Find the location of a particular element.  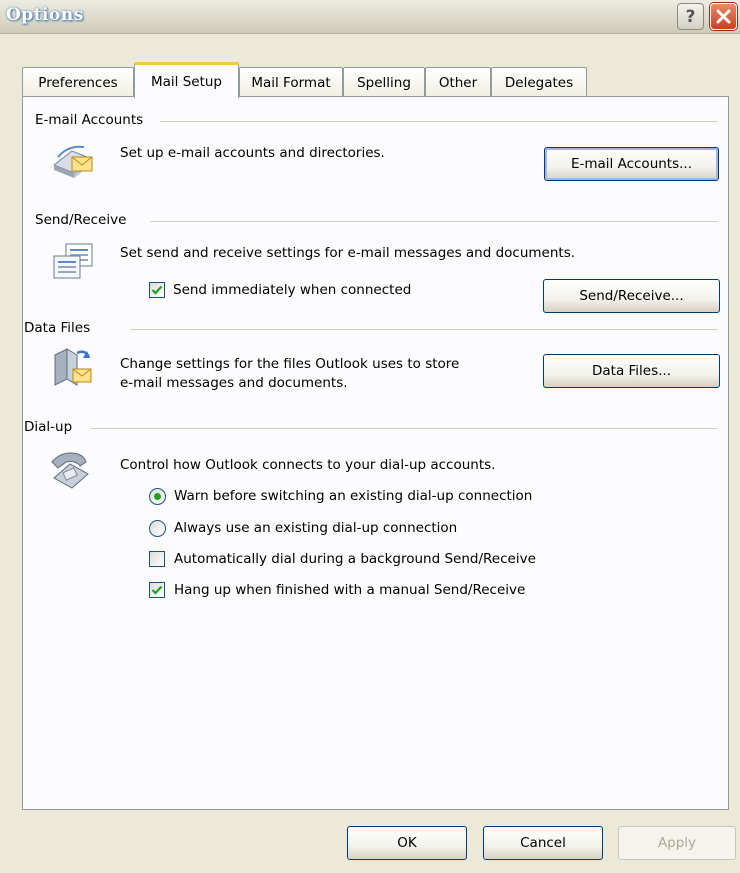

window-title: Options is located at coordinates (45, 15).